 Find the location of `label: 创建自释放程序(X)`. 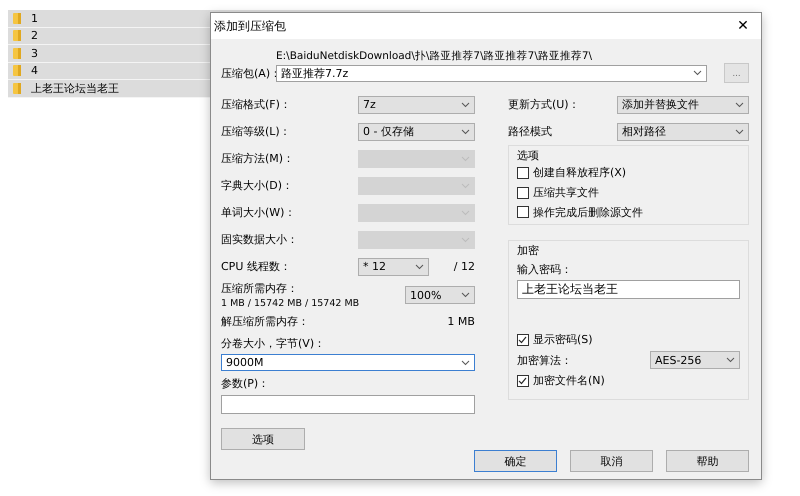

label: 创建自释放程序(X) is located at coordinates (579, 172).